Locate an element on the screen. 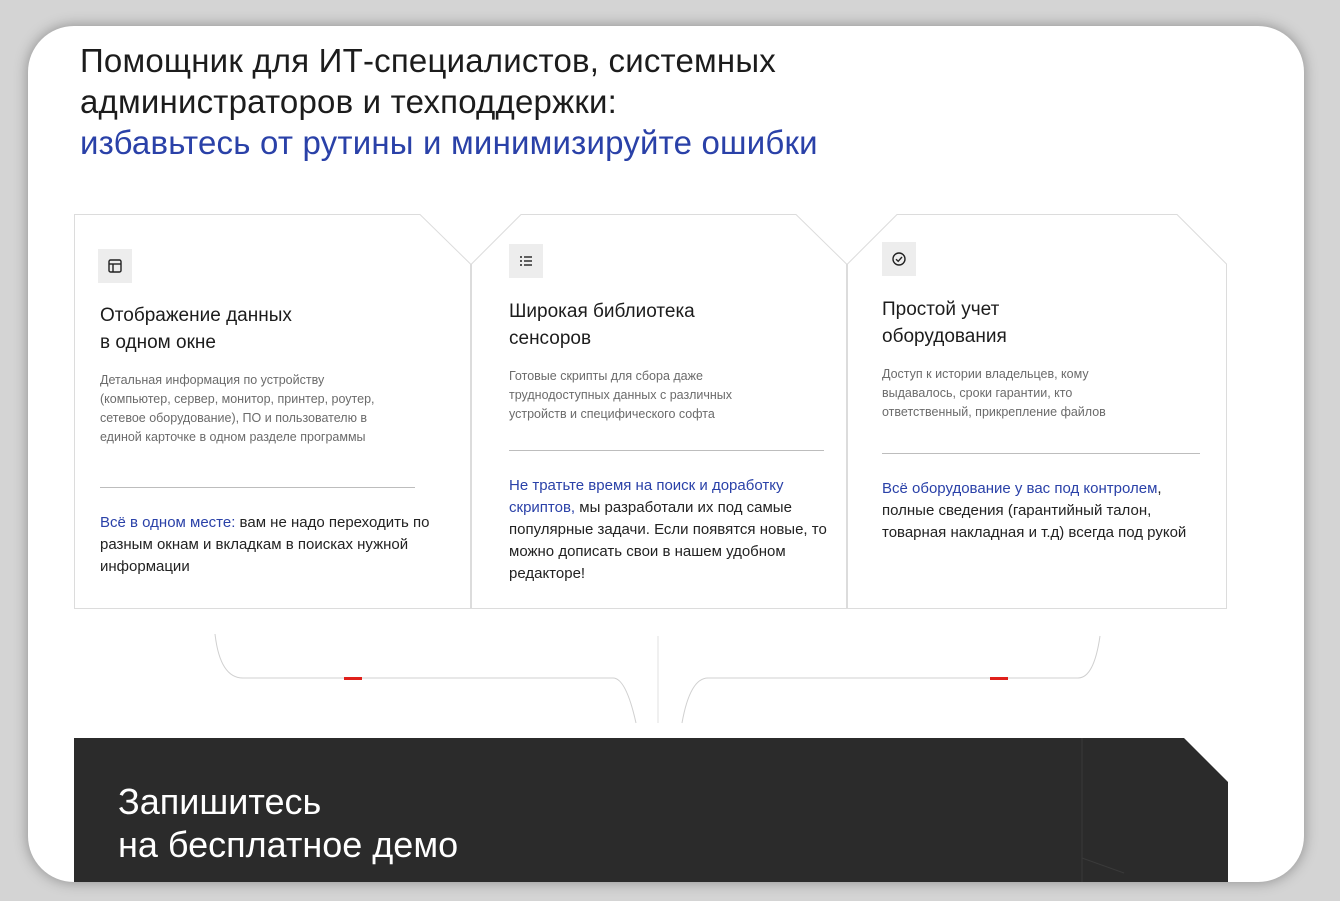 The height and width of the screenshot is (901, 1340). cta-line-1: Запишитесь is located at coordinates (220, 801).